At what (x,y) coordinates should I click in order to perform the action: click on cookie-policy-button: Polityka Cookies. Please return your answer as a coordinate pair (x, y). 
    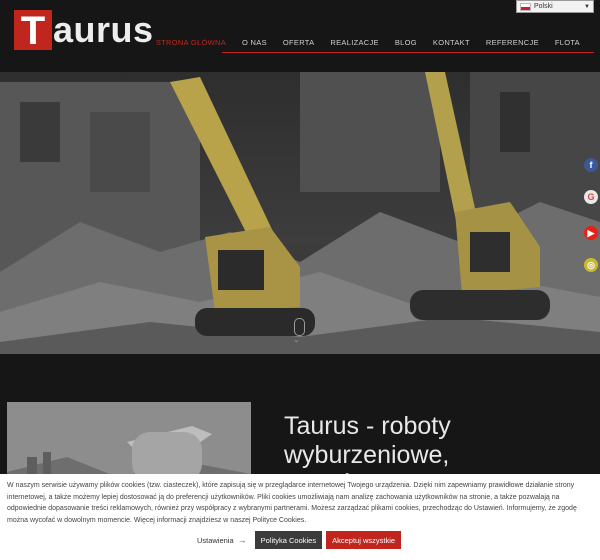
    Looking at the image, I should click on (288, 540).